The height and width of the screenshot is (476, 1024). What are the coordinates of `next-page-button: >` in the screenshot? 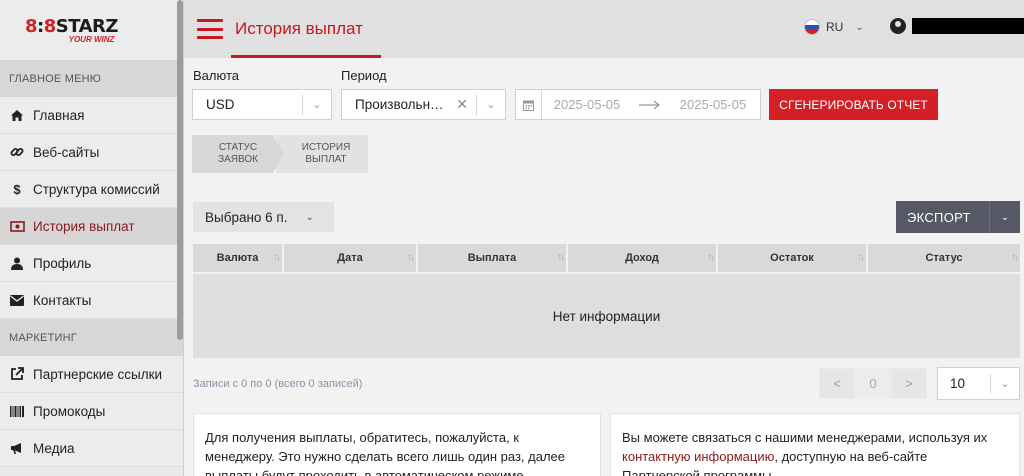 It's located at (909, 383).